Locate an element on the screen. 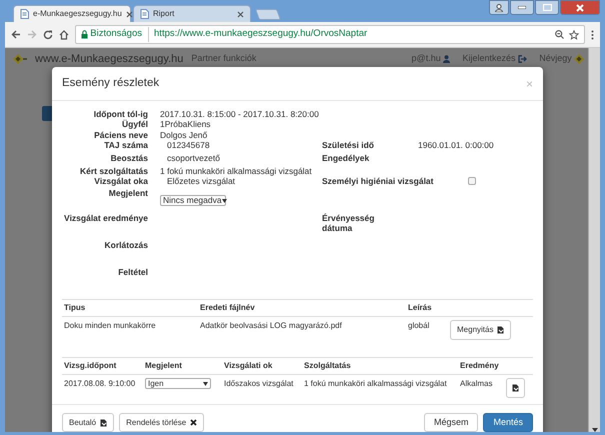 This screenshot has width=605, height=435. dropdown: Igen is located at coordinates (178, 383).